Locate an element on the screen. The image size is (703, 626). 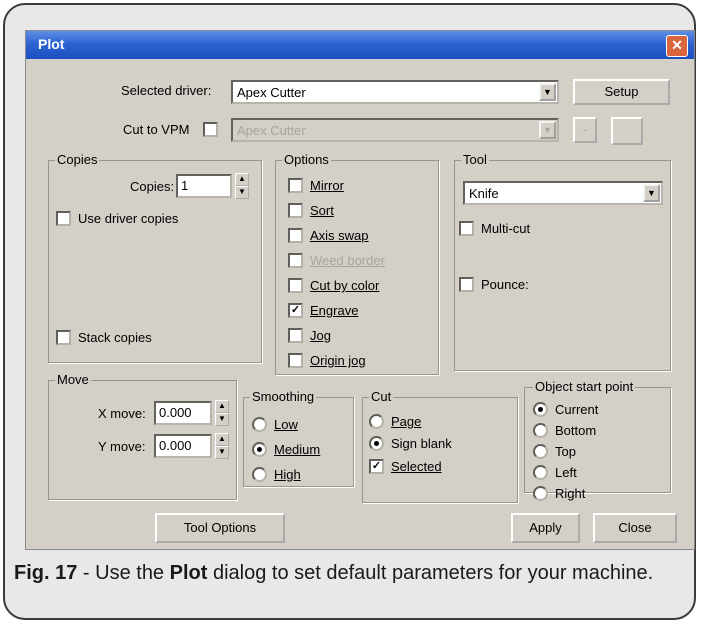
stack-copies-checkbox: Stack copies is located at coordinates (104, 337).